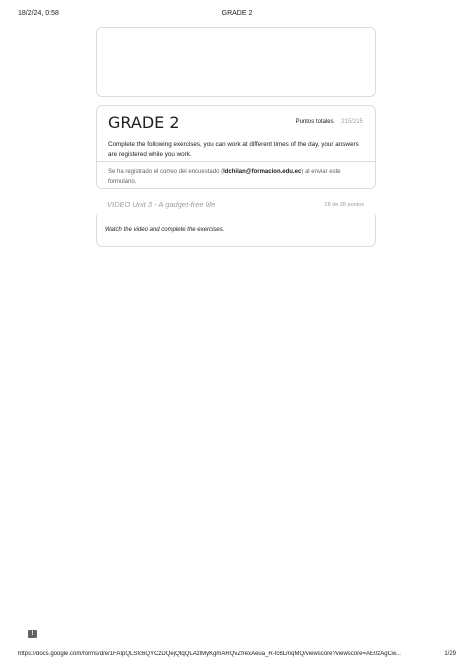 This screenshot has width=474, height=670. I want to click on respondent-email: ldchilan@formacion.edu.ec, so click(262, 172).